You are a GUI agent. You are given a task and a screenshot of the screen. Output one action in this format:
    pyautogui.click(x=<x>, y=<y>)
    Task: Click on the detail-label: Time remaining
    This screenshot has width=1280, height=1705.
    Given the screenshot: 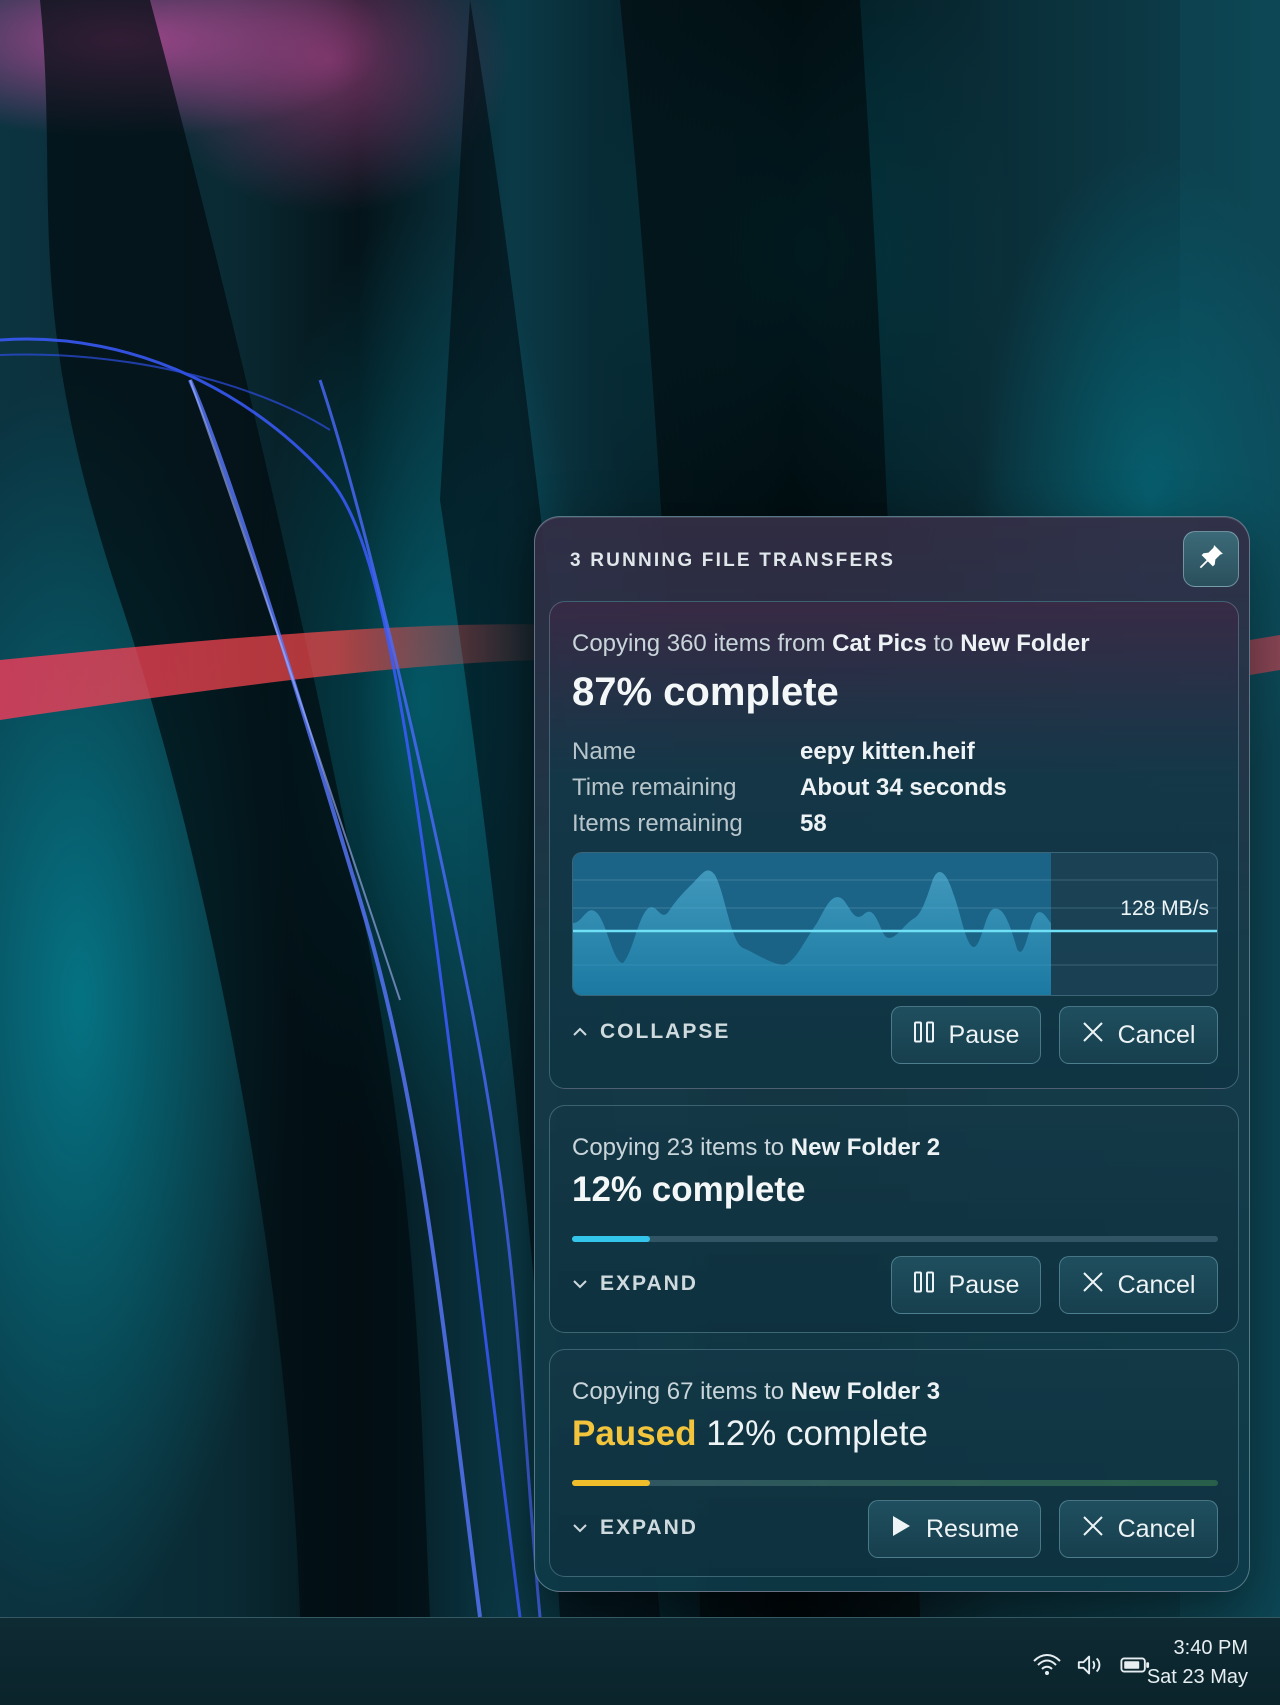 What is the action you would take?
    pyautogui.click(x=654, y=787)
    